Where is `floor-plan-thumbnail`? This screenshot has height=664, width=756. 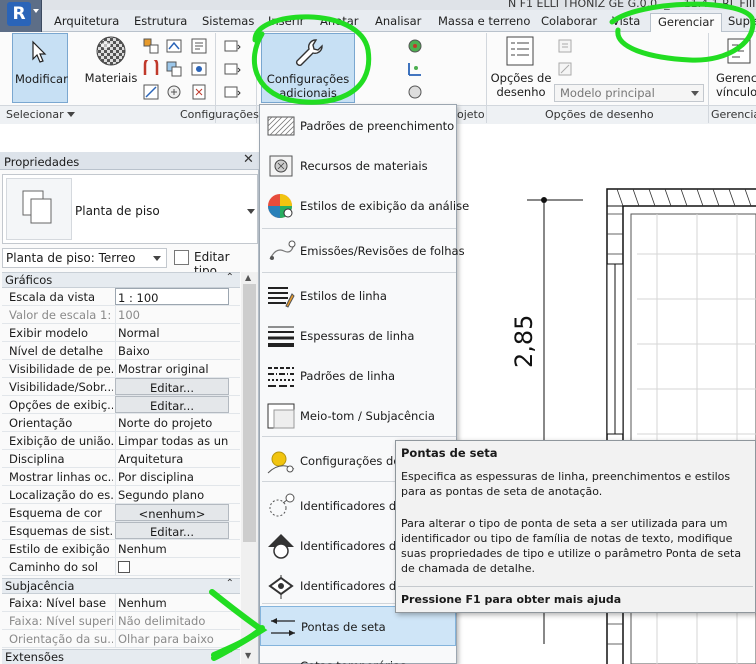 floor-plan-thumbnail is located at coordinates (39, 209).